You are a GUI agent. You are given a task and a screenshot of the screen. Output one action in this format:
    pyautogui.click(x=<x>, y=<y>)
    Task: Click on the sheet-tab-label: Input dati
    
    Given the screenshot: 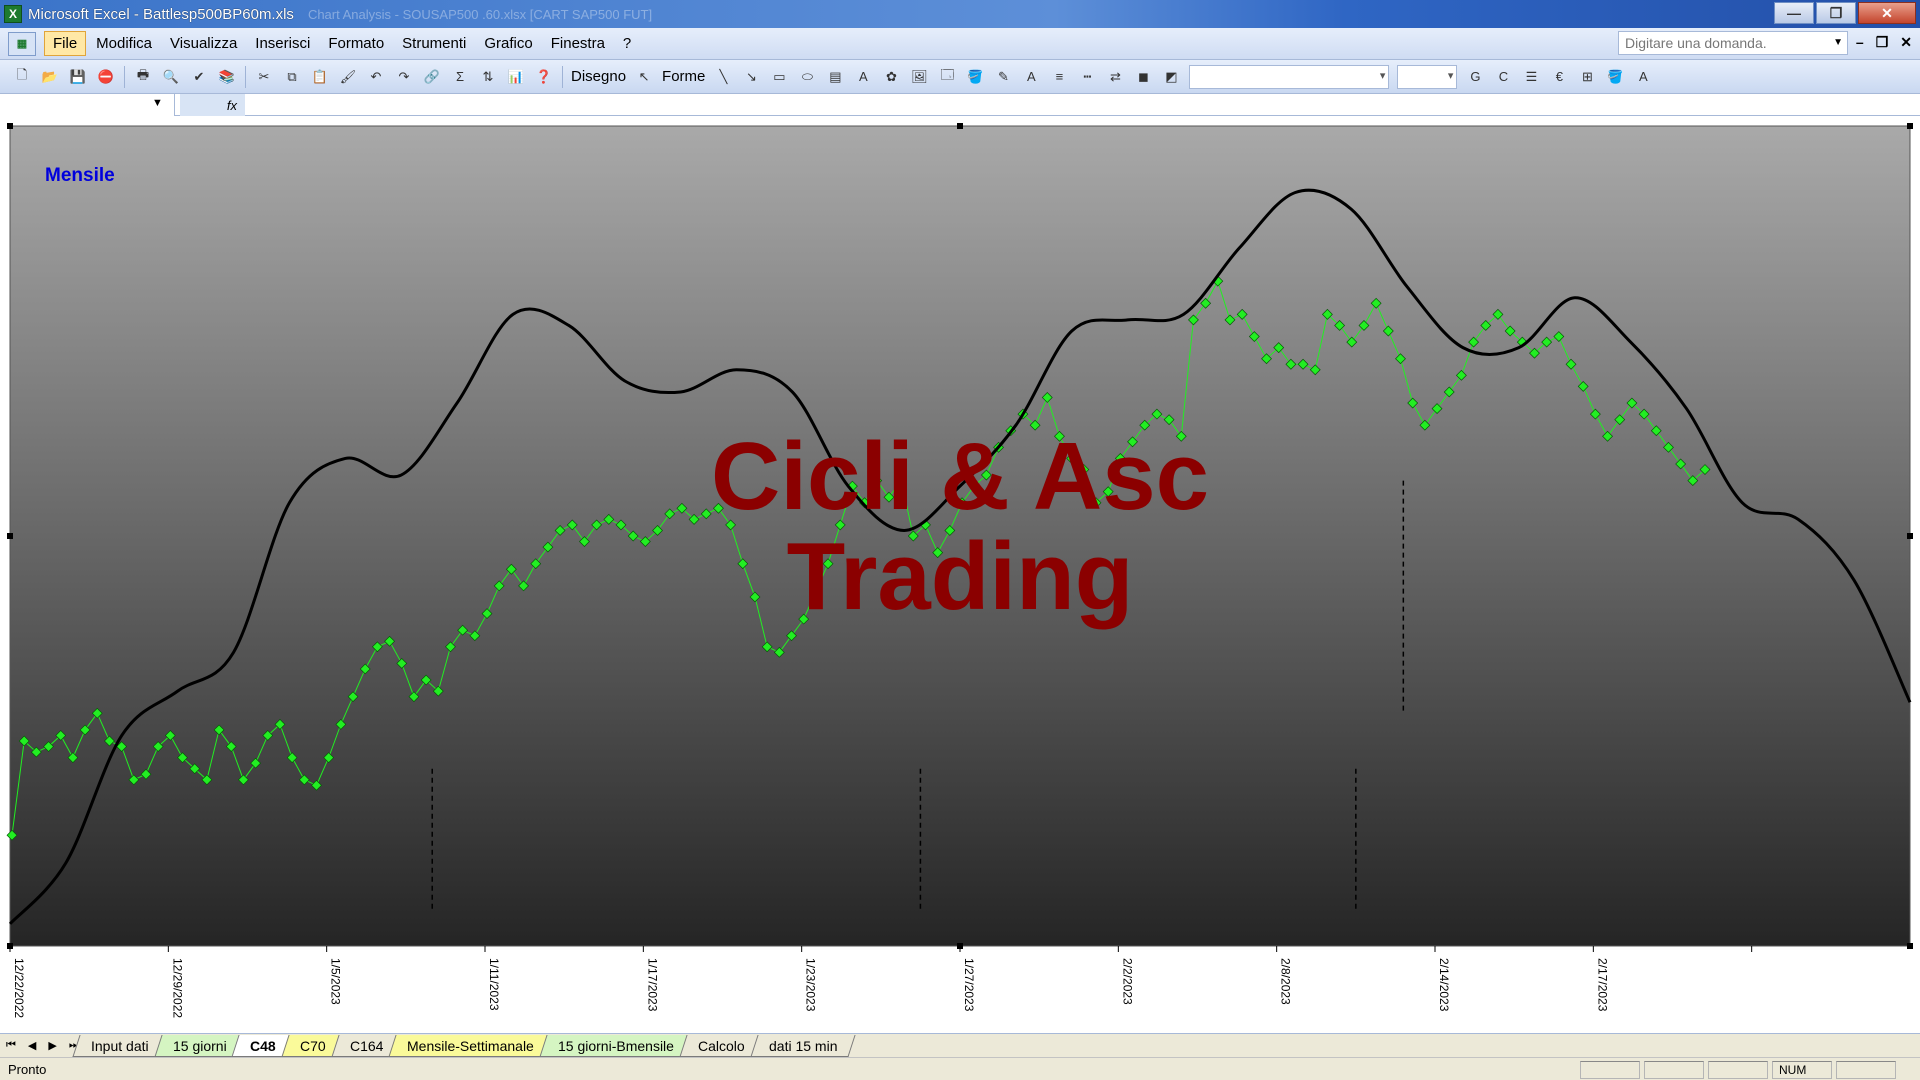 What is the action you would take?
    pyautogui.click(x=120, y=1045)
    